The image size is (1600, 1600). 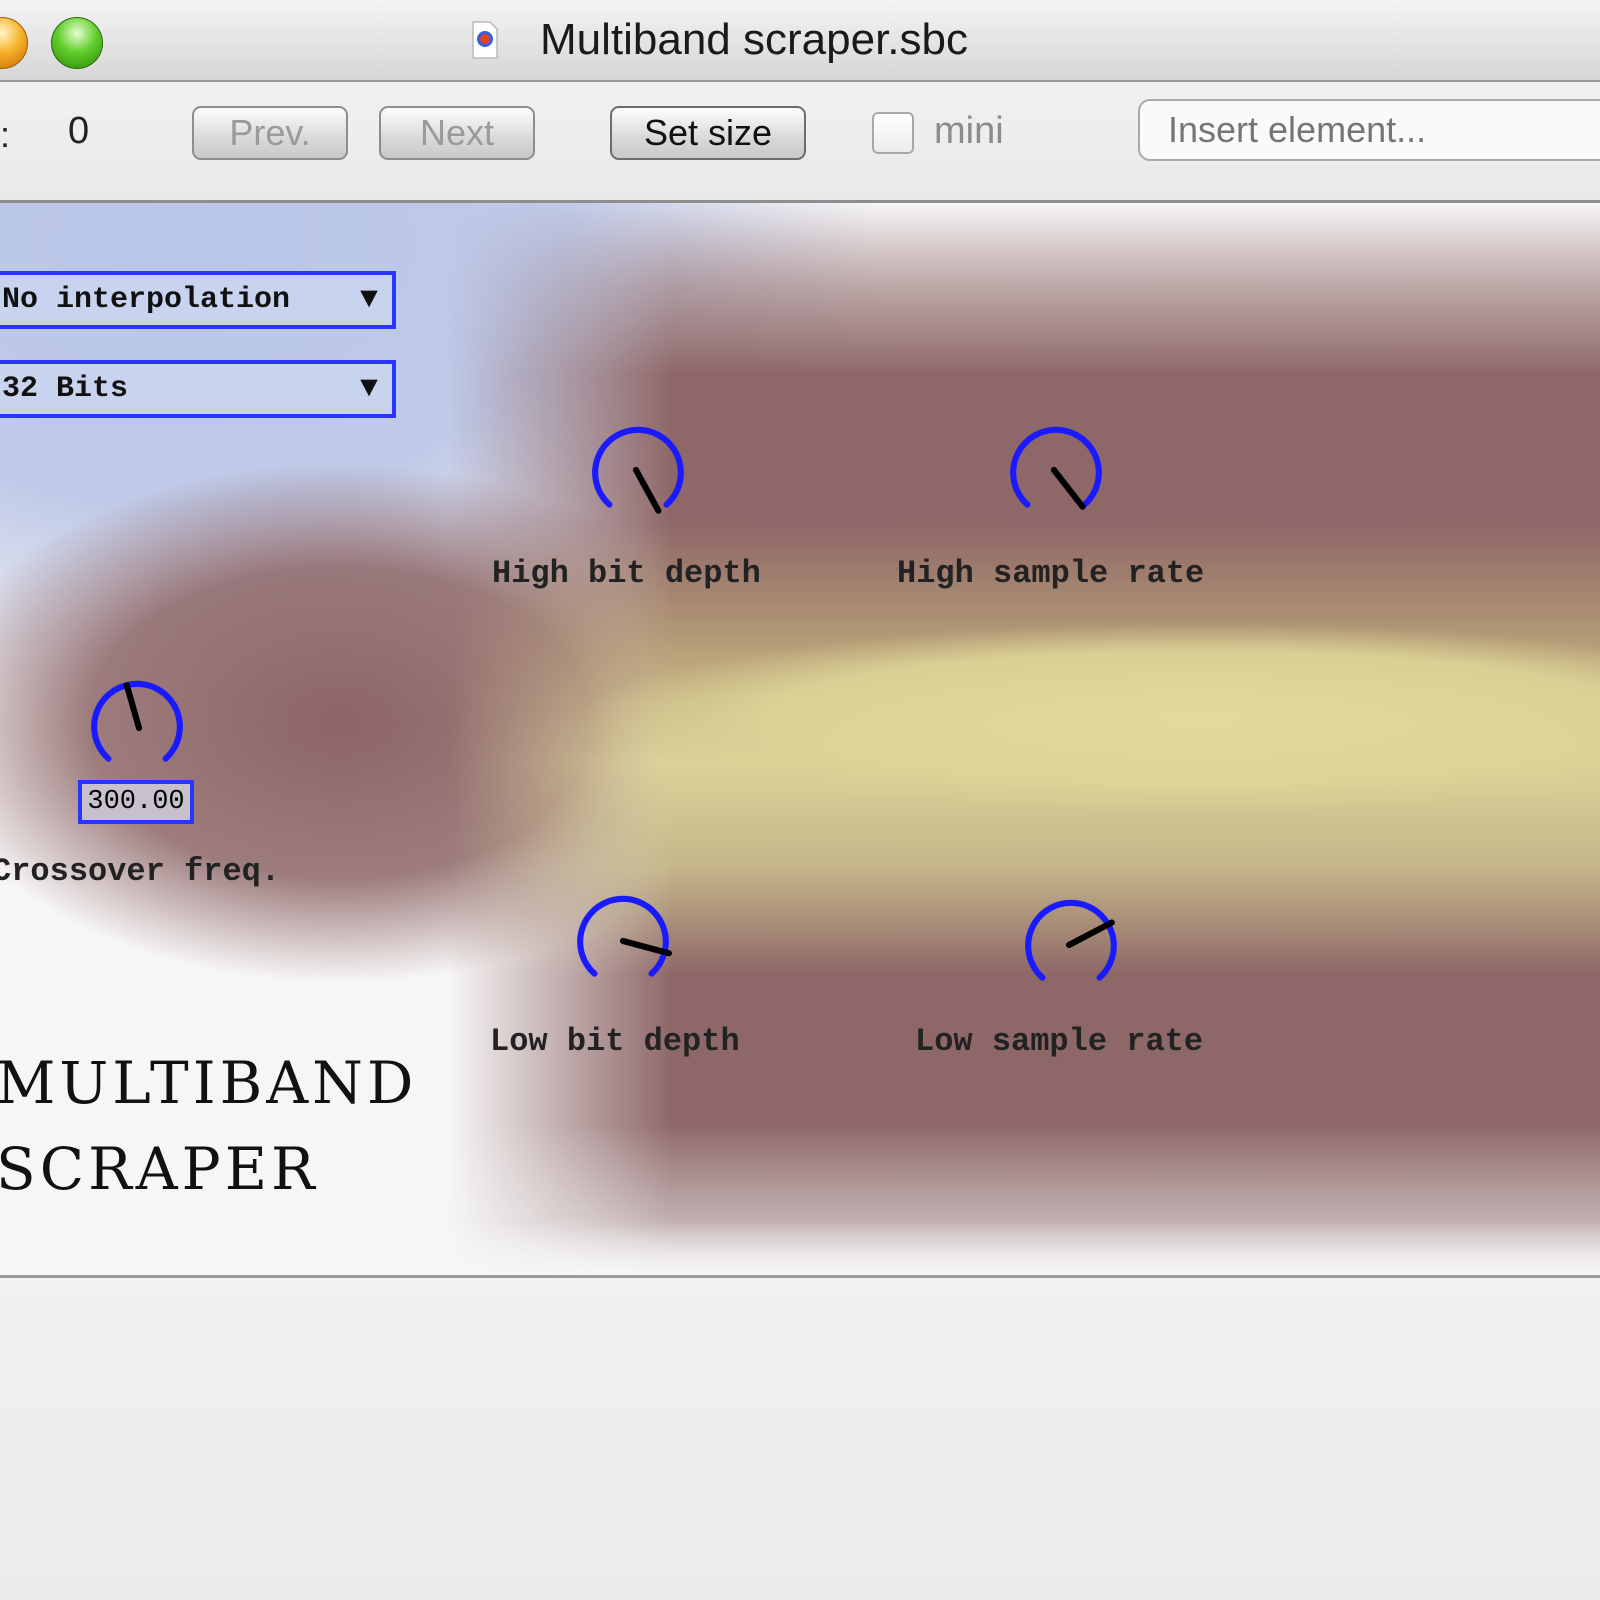 What do you see at coordinates (708, 133) in the screenshot?
I see `set-size-button: Set size` at bounding box center [708, 133].